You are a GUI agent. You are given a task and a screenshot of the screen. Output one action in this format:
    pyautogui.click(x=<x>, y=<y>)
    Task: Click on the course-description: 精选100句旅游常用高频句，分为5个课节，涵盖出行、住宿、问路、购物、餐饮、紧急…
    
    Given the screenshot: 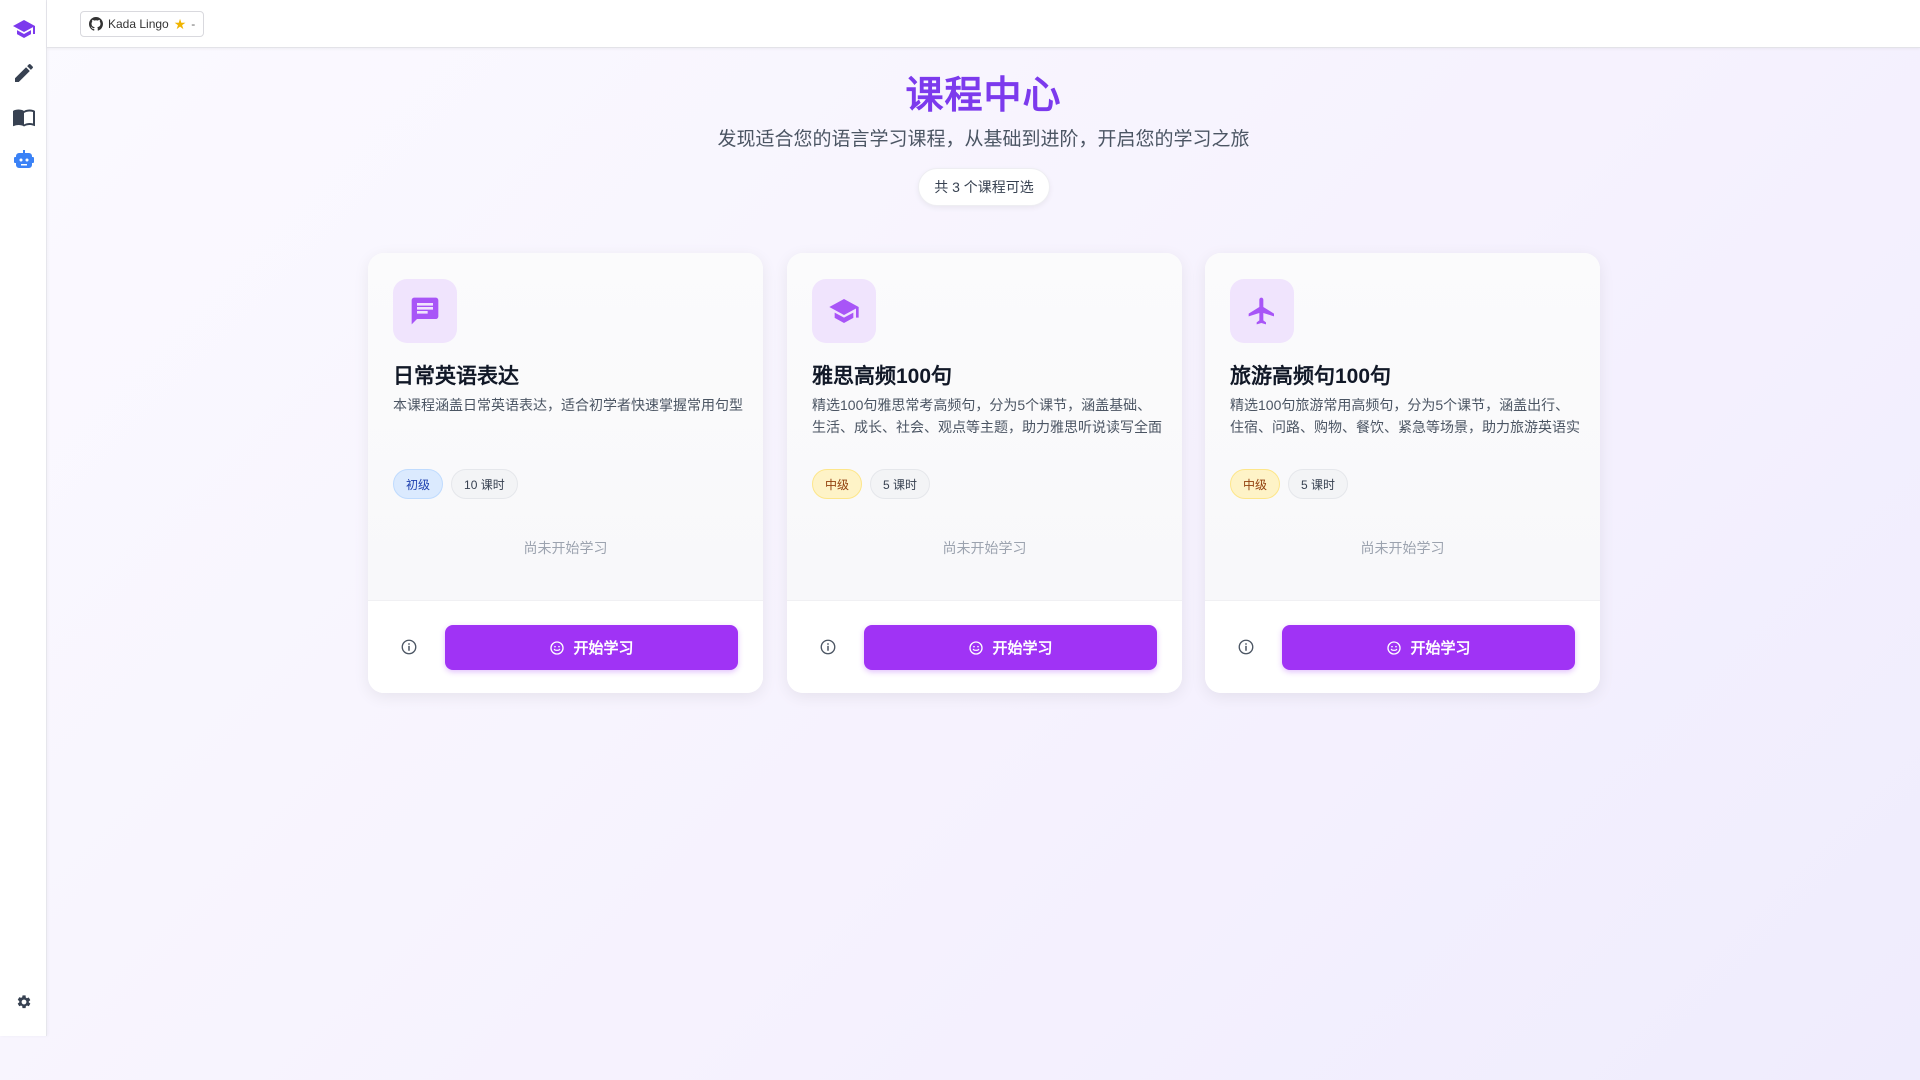 What is the action you would take?
    pyautogui.click(x=1405, y=416)
    